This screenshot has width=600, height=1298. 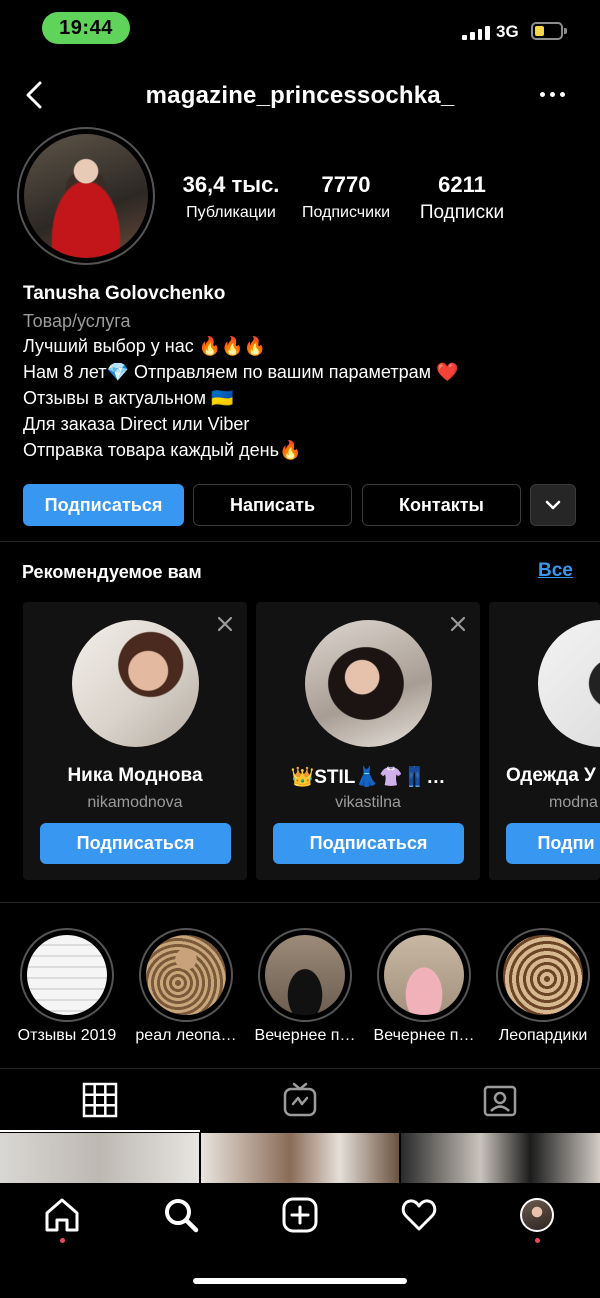 I want to click on more-options-icon, so click(x=552, y=94).